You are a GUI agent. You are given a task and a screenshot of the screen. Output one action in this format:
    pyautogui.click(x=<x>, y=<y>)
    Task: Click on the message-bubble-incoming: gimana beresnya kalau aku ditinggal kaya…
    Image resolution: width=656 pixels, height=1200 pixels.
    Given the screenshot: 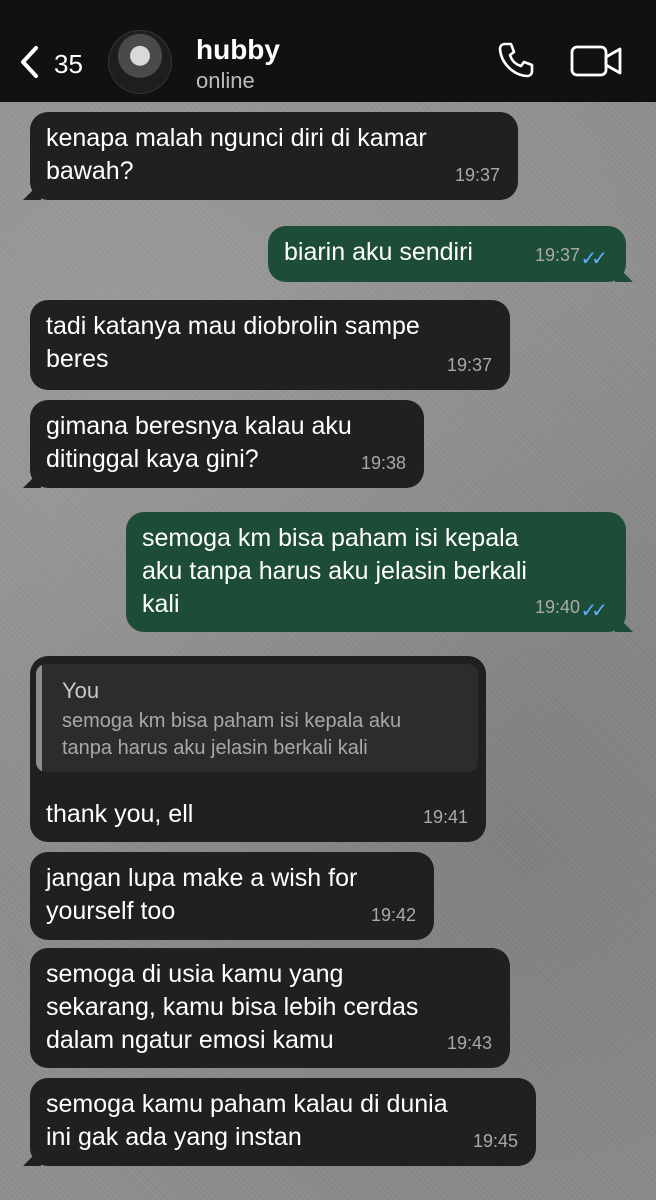 What is the action you would take?
    pyautogui.click(x=223, y=444)
    